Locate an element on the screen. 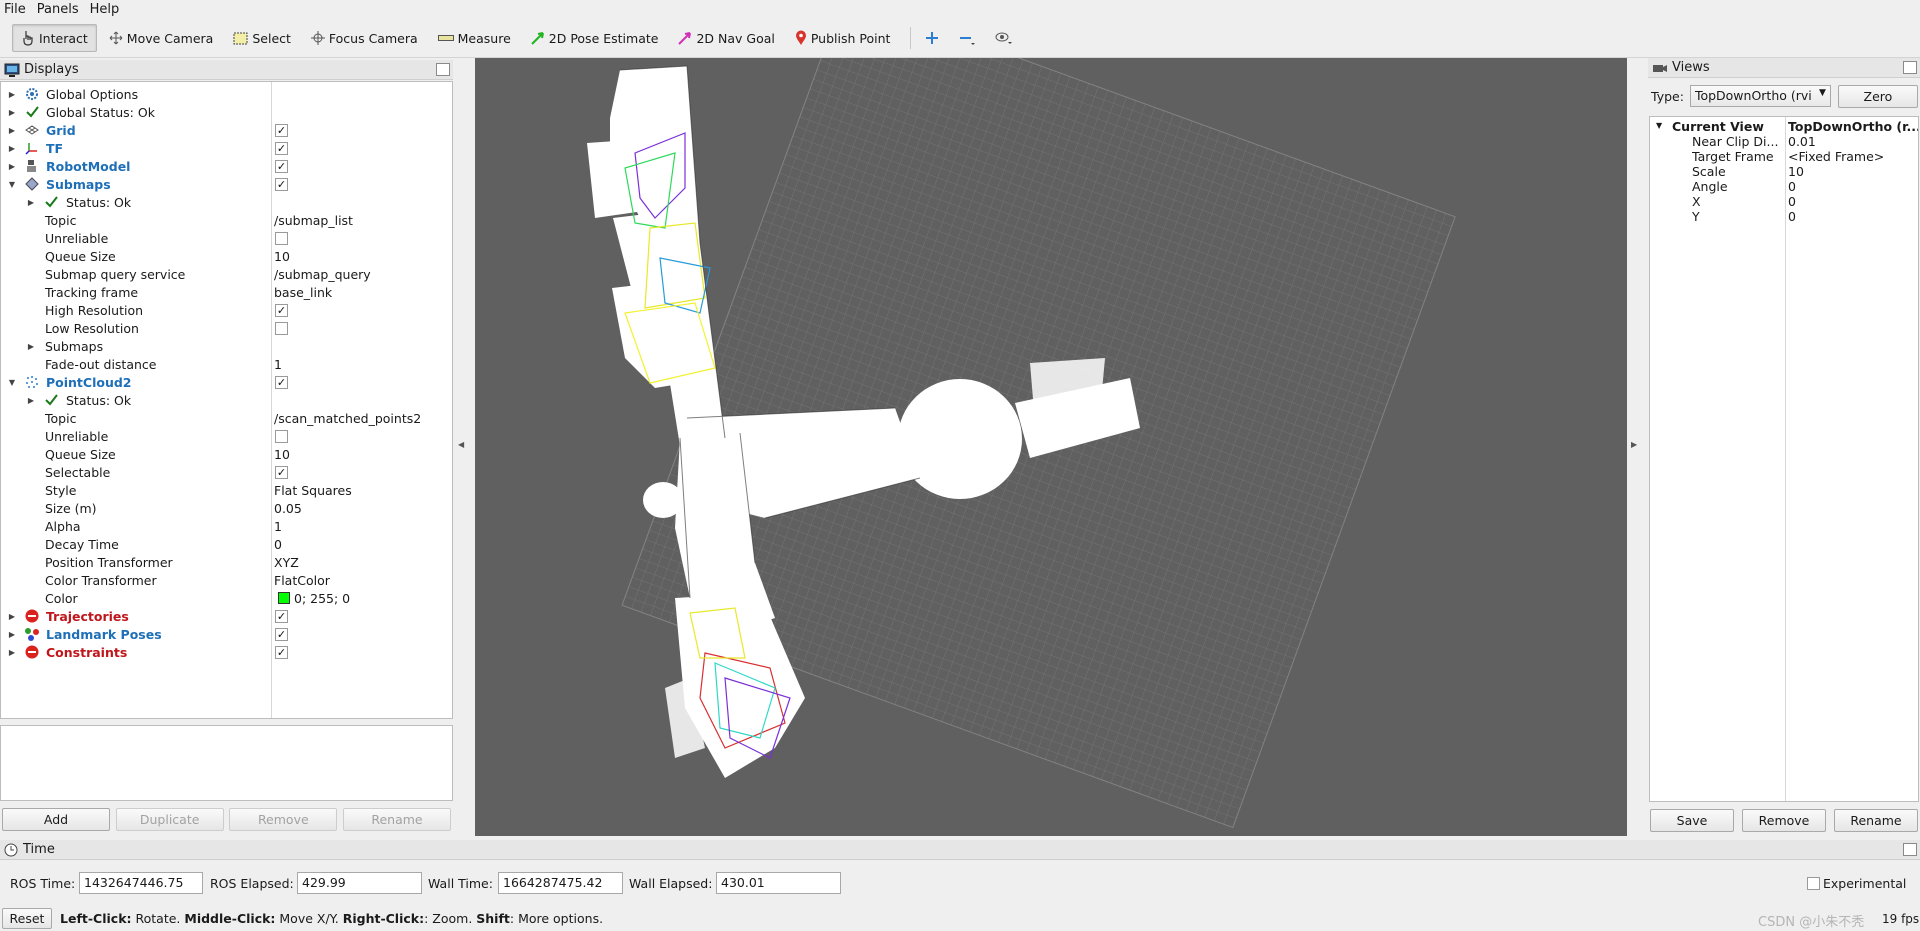 The height and width of the screenshot is (931, 1920). display-row: ▼ Submaps ✓ is located at coordinates (226, 184).